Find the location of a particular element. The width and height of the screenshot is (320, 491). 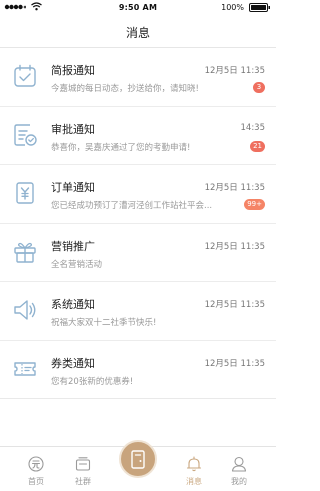

home-yuan-icon is located at coordinates (36, 464).